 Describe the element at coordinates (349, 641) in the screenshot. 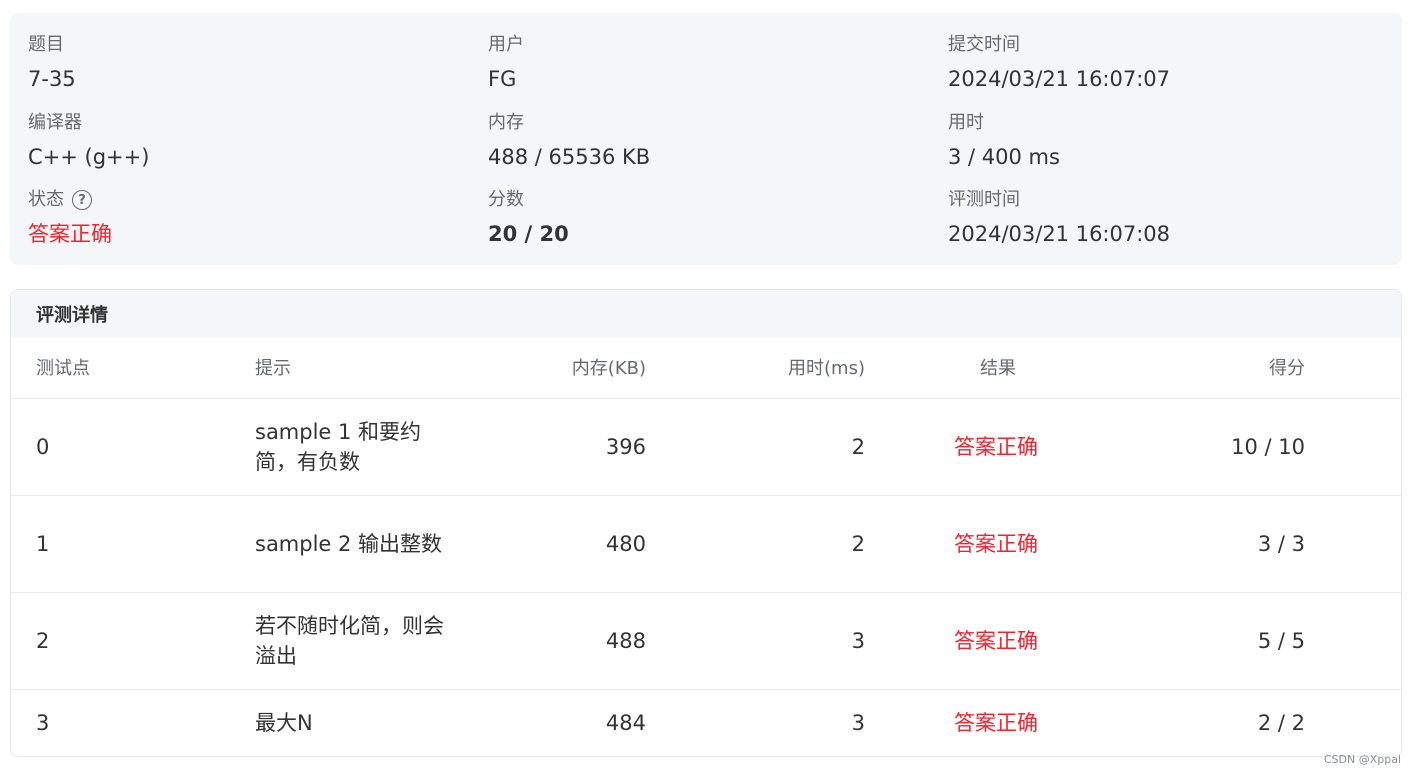

I see `row-hint: 若不随时化简，则会溢出` at that location.